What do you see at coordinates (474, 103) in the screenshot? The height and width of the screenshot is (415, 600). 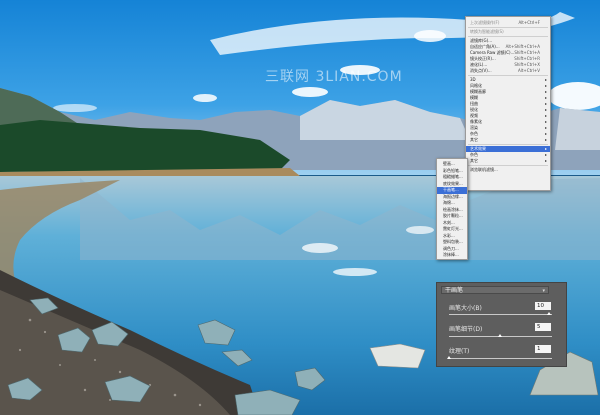 I see `menu-item-label: 扭曲` at bounding box center [474, 103].